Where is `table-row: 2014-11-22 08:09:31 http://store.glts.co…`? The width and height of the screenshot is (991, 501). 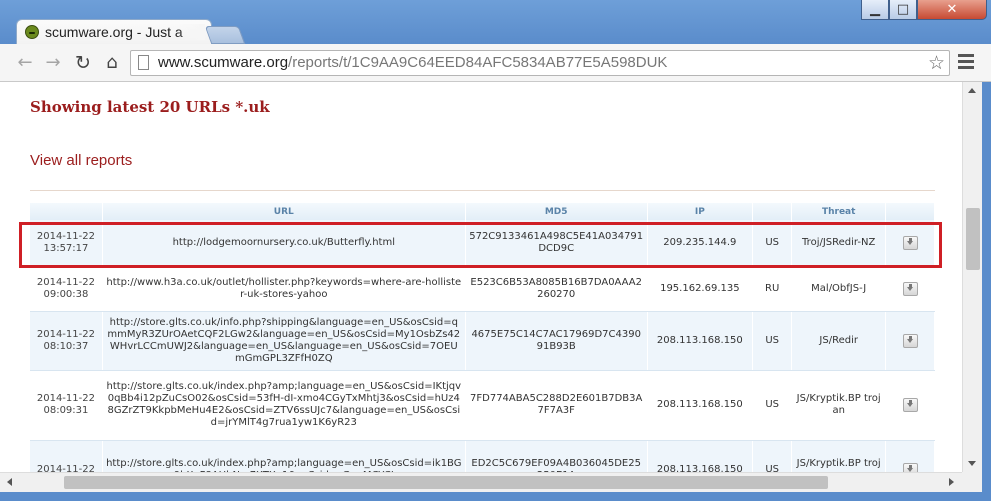 table-row: 2014-11-22 08:09:31 http://store.glts.co… is located at coordinates (482, 405).